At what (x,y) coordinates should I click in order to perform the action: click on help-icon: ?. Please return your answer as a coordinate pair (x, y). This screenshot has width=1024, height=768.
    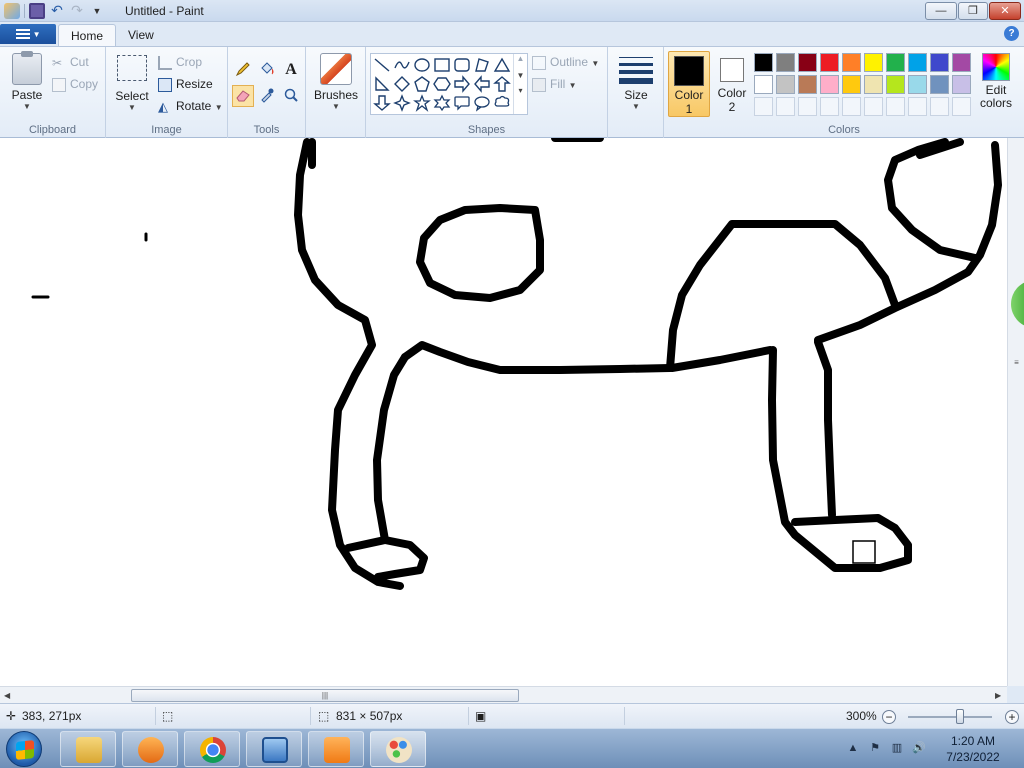
    Looking at the image, I should click on (1011, 33).